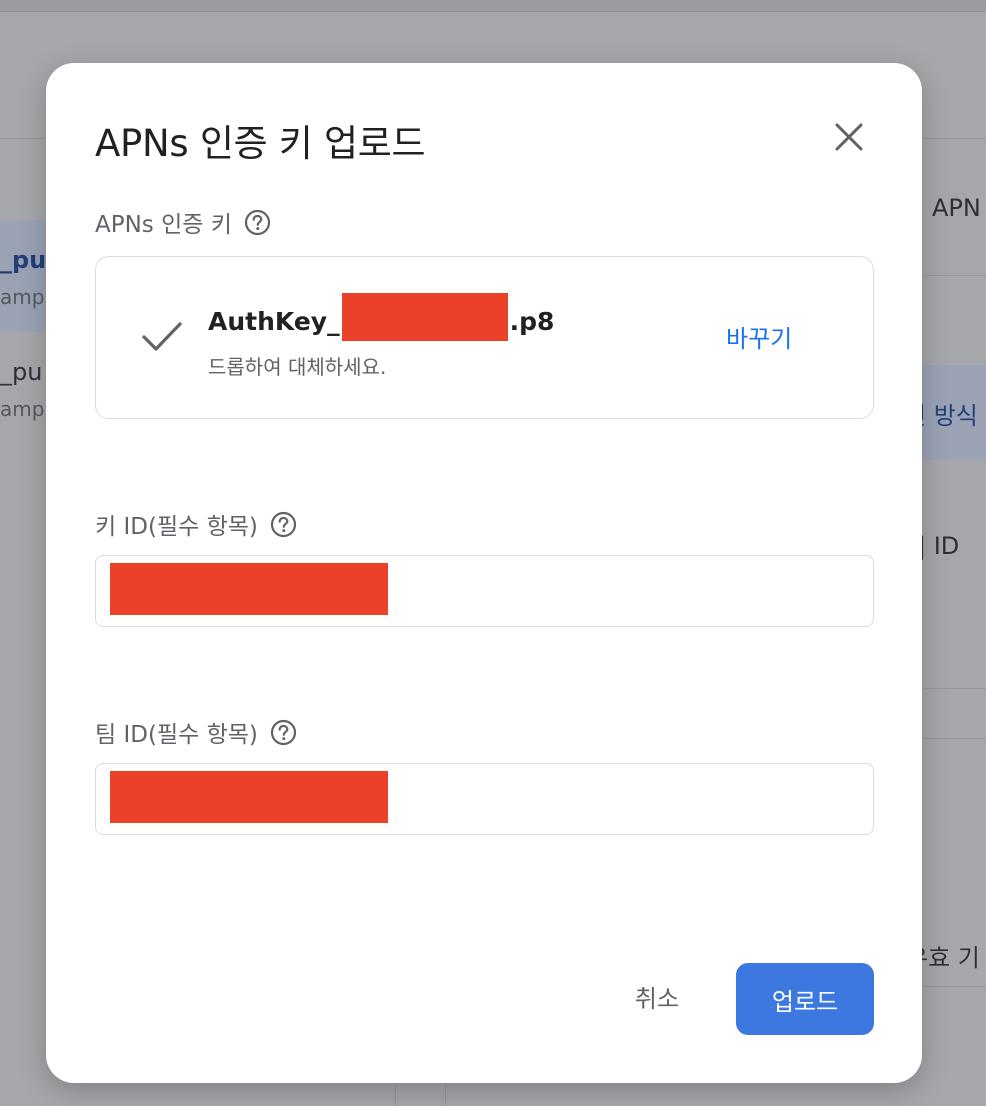 The height and width of the screenshot is (1106, 986). I want to click on redacted-key-id, so click(424, 317).